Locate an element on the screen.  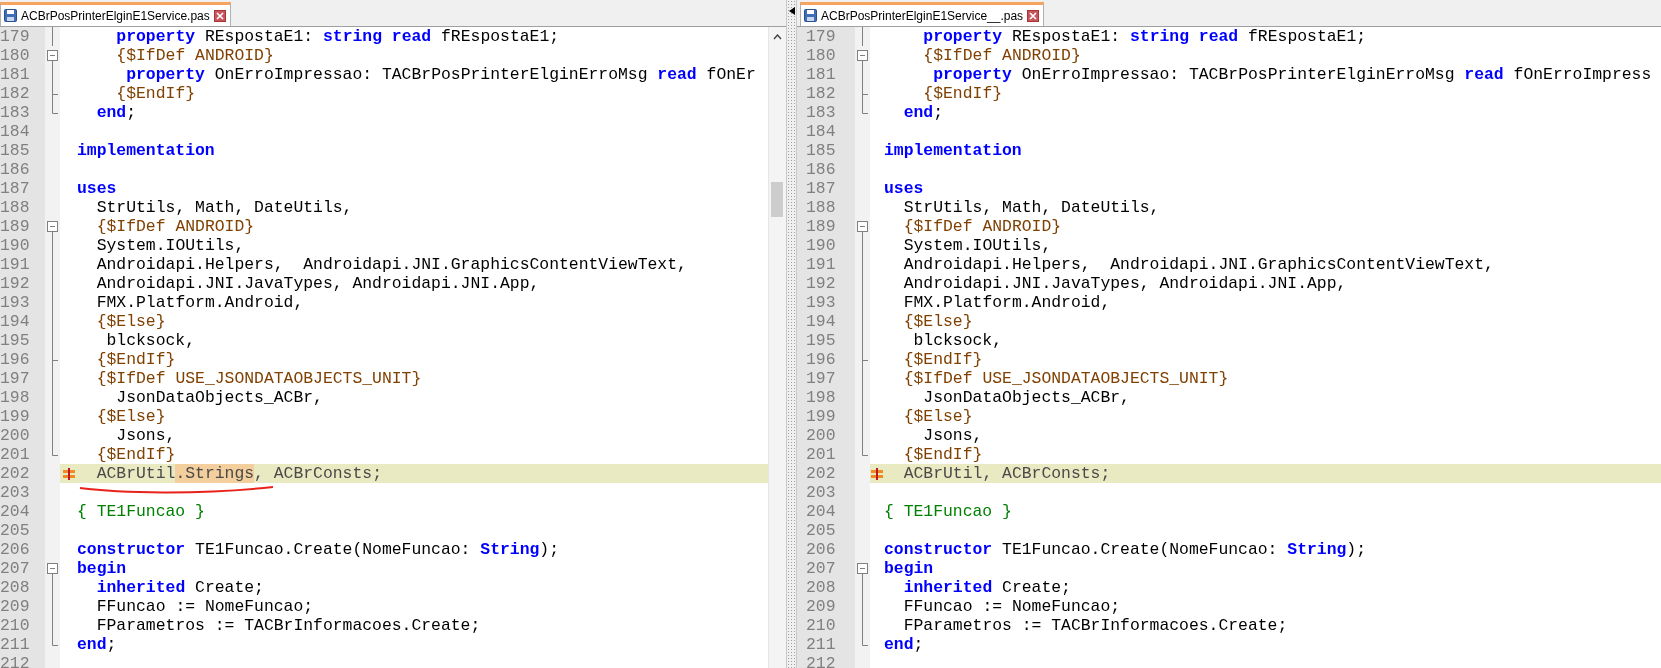
line-number: 194 is located at coordinates (22, 321).